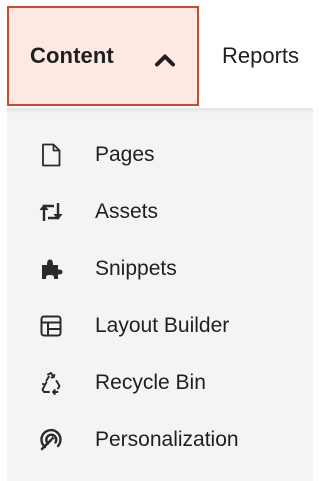 The width and height of the screenshot is (320, 481). I want to click on menu-item-label: Snippets, so click(136, 268).